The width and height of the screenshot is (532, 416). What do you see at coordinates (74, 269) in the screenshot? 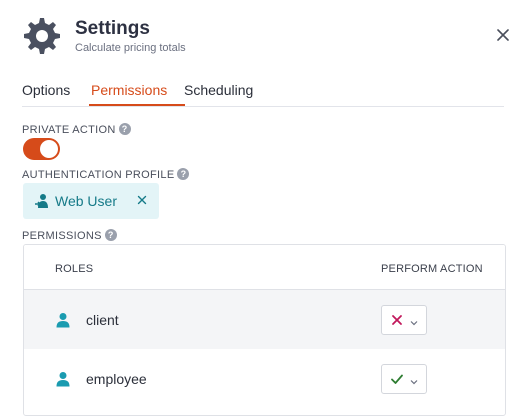
I see `column-header-roles: ROLES` at bounding box center [74, 269].